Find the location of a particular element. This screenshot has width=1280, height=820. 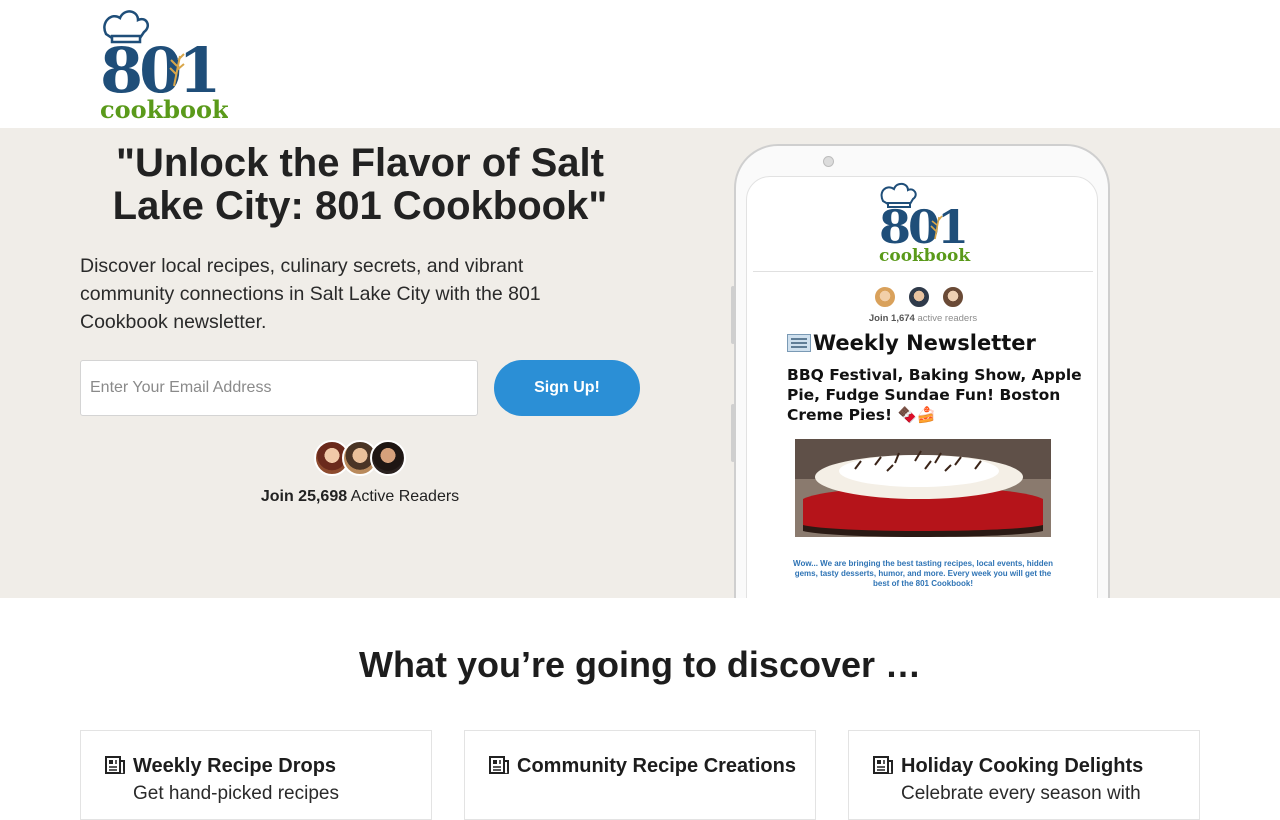

email-input is located at coordinates (279, 388).